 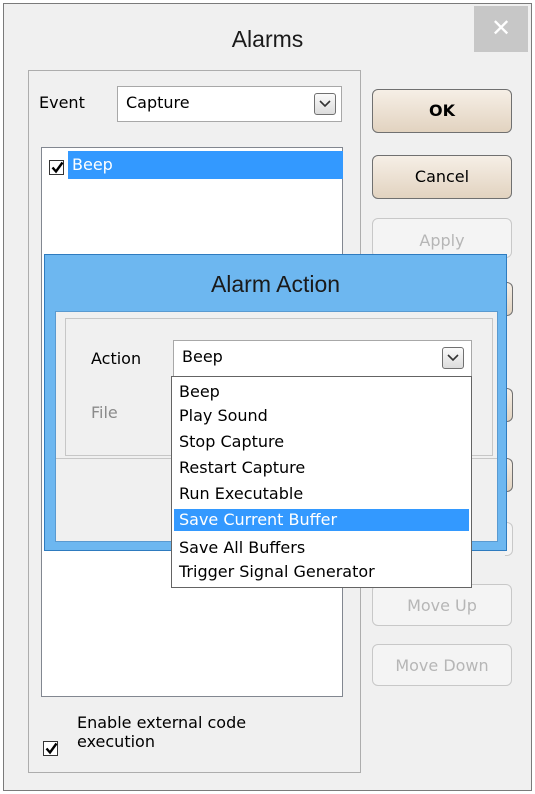 What do you see at coordinates (202, 356) in the screenshot?
I see `action-select-value: Beep` at bounding box center [202, 356].